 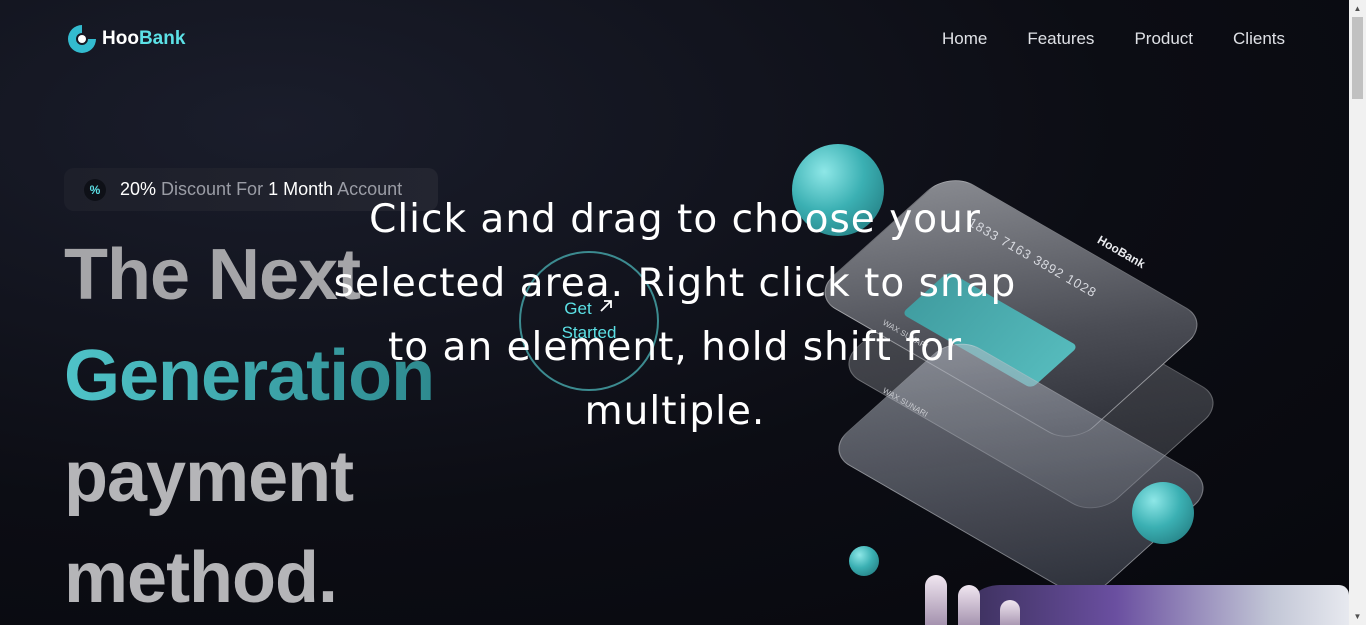 I want to click on brand-name: HooBank, so click(x=143, y=39).